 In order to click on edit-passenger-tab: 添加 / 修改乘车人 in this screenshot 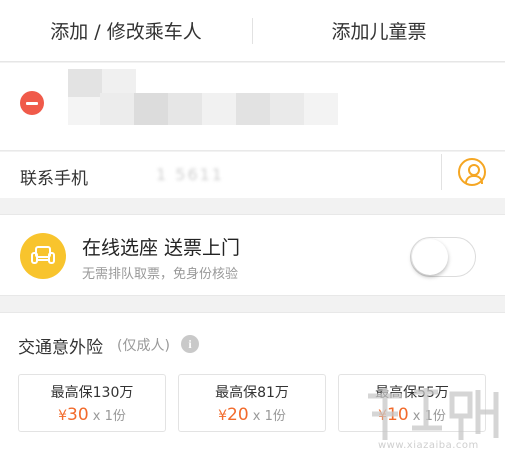, I will do `click(126, 30)`.